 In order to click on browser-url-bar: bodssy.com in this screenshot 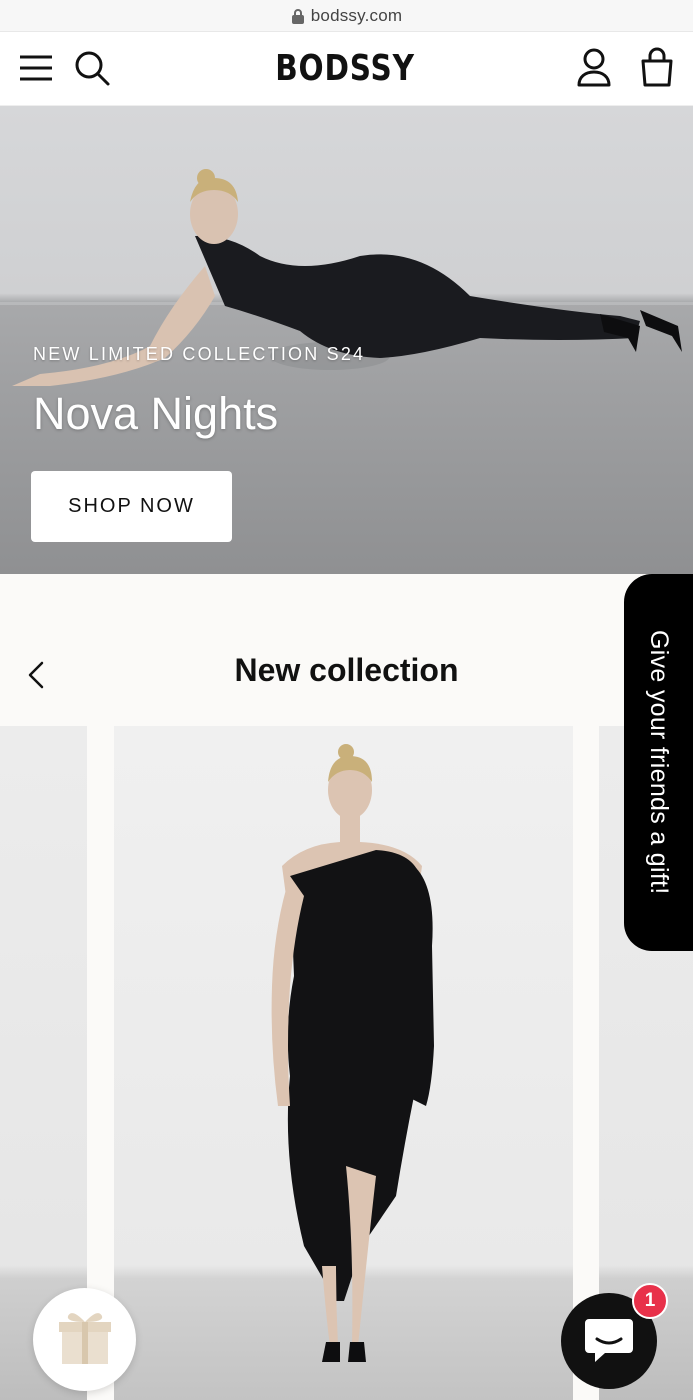, I will do `click(346, 16)`.